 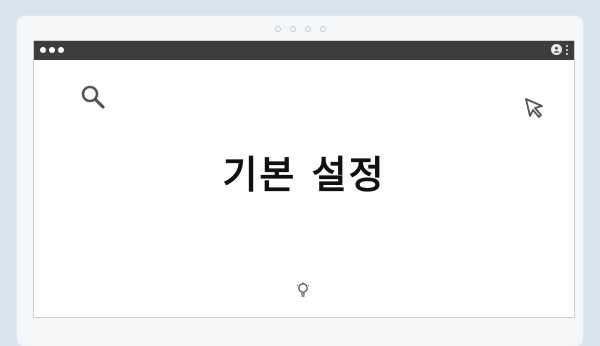 I want to click on window-controls, so click(x=52, y=50).